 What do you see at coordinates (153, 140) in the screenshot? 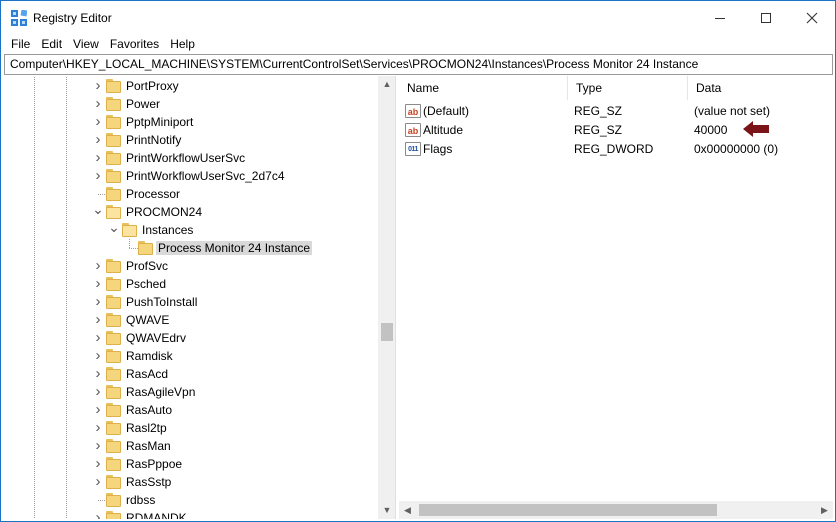
I see `tree-item-label: PrintNotify` at bounding box center [153, 140].